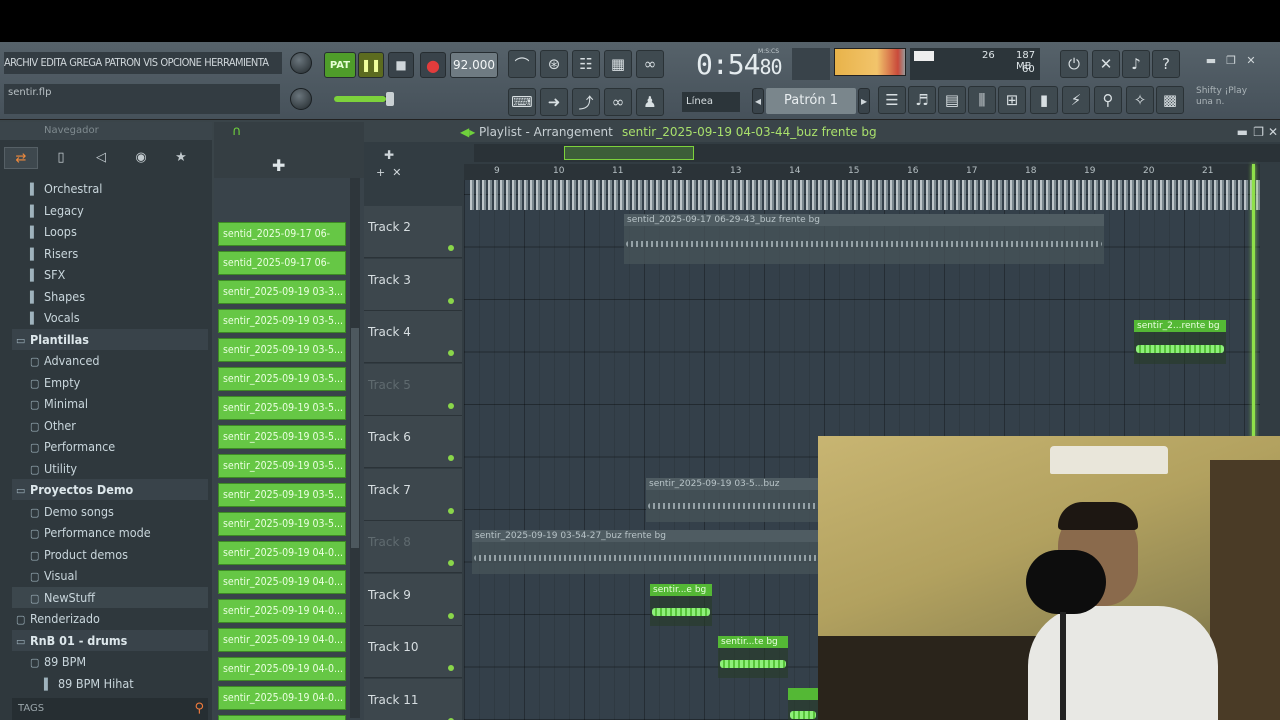 The image size is (1280, 720). What do you see at coordinates (110, 188) in the screenshot?
I see `browser-item: ▌ Orchestral` at bounding box center [110, 188].